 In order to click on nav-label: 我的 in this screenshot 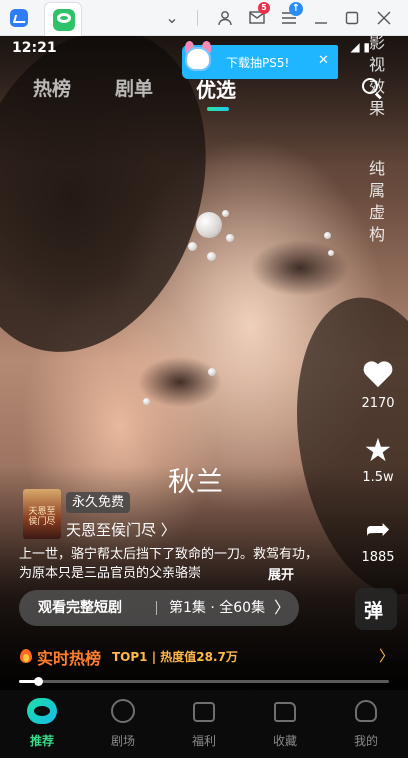, I will do `click(365, 741)`.